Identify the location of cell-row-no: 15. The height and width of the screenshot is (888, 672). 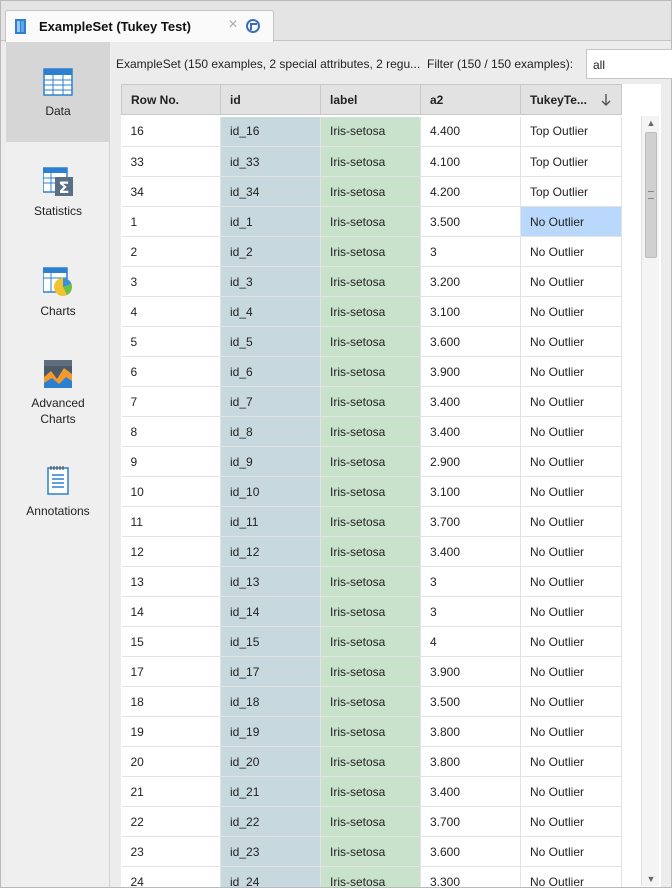
(171, 641).